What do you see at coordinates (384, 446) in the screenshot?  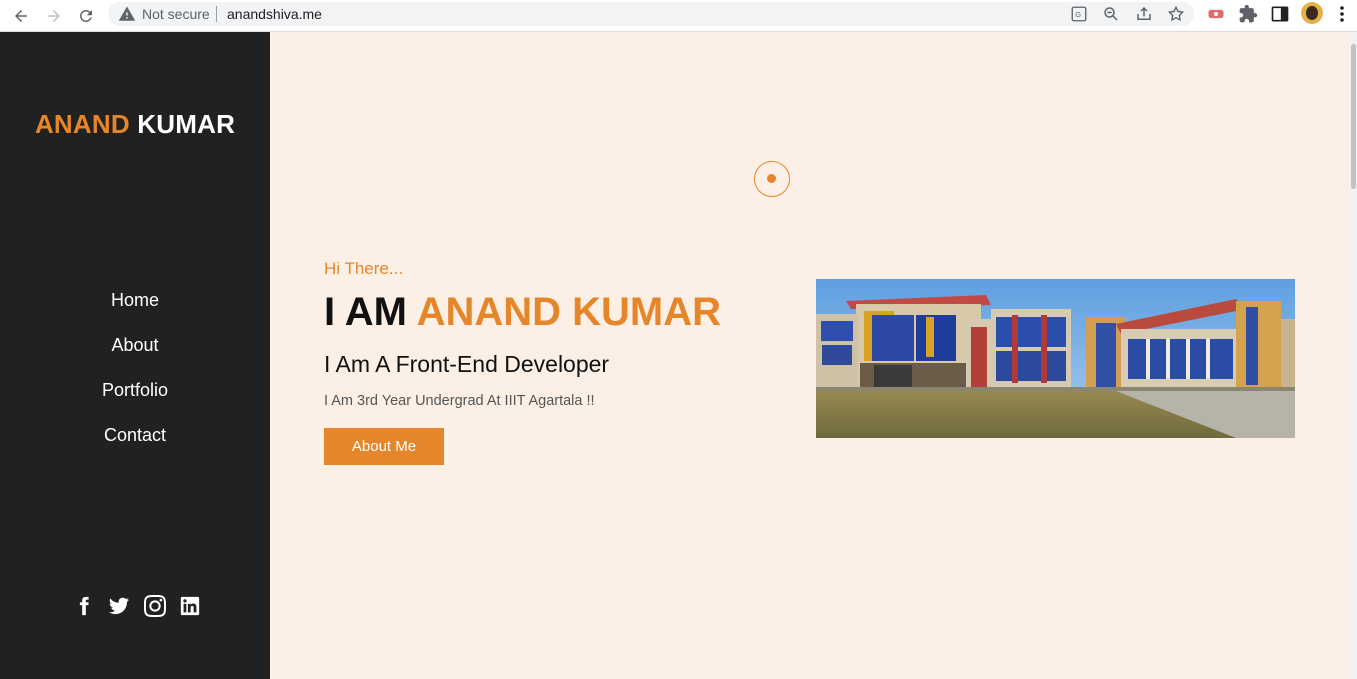 I see `about-me-button: About Me` at bounding box center [384, 446].